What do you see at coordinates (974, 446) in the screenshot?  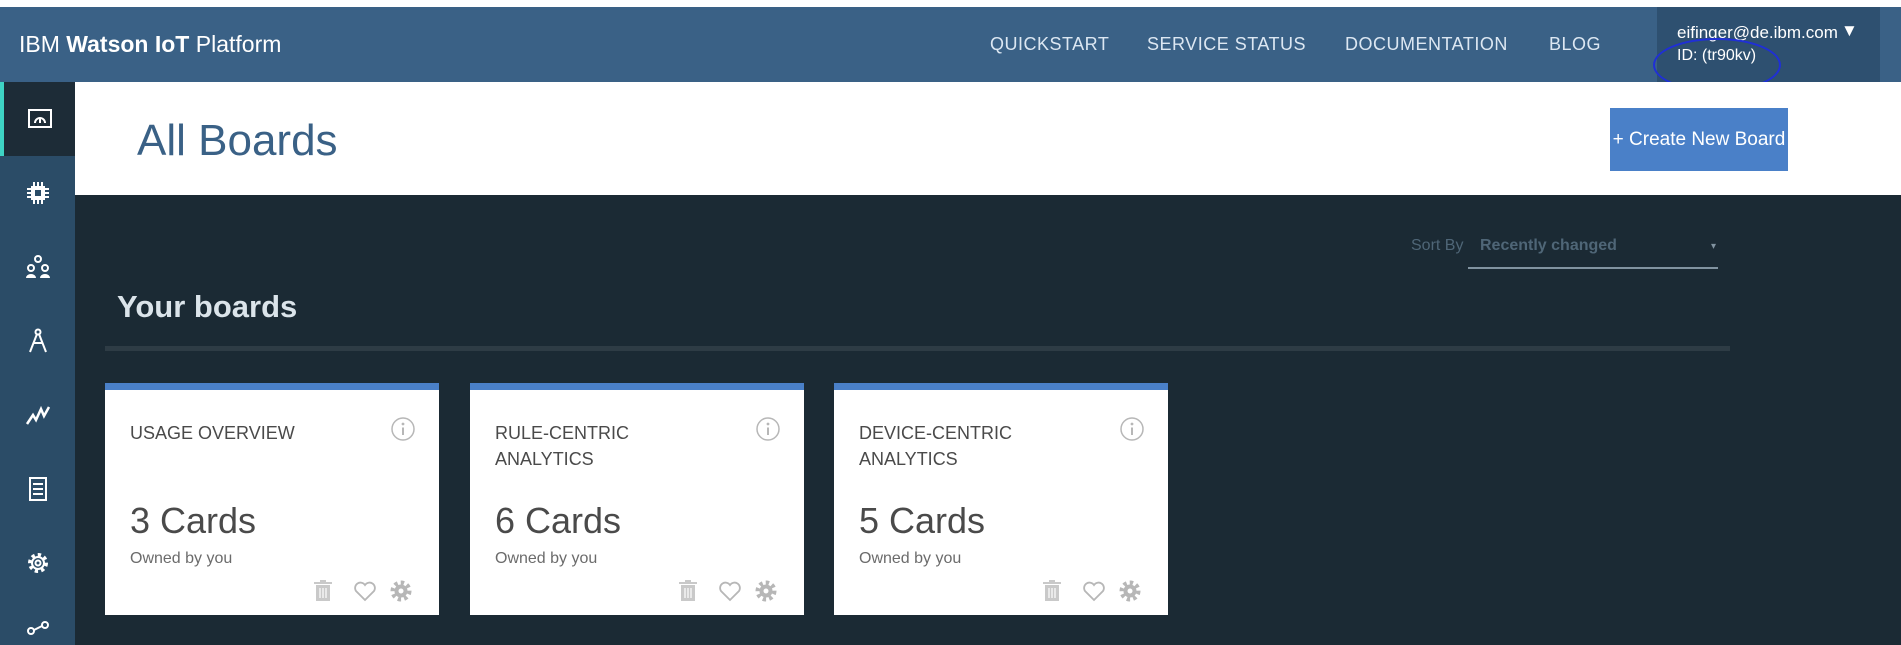 I see `board-card-title: DEVICE-CENTRIC ANALYTICS` at bounding box center [974, 446].